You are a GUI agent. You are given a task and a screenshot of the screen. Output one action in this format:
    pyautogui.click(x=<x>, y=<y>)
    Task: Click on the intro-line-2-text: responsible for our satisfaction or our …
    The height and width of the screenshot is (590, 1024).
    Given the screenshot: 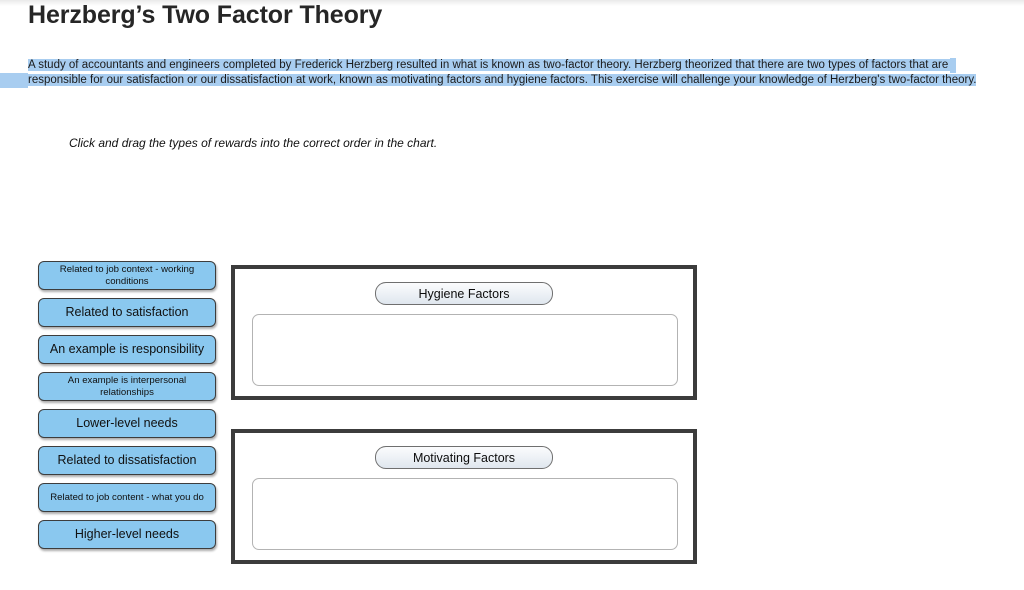 What is the action you would take?
    pyautogui.click(x=502, y=80)
    